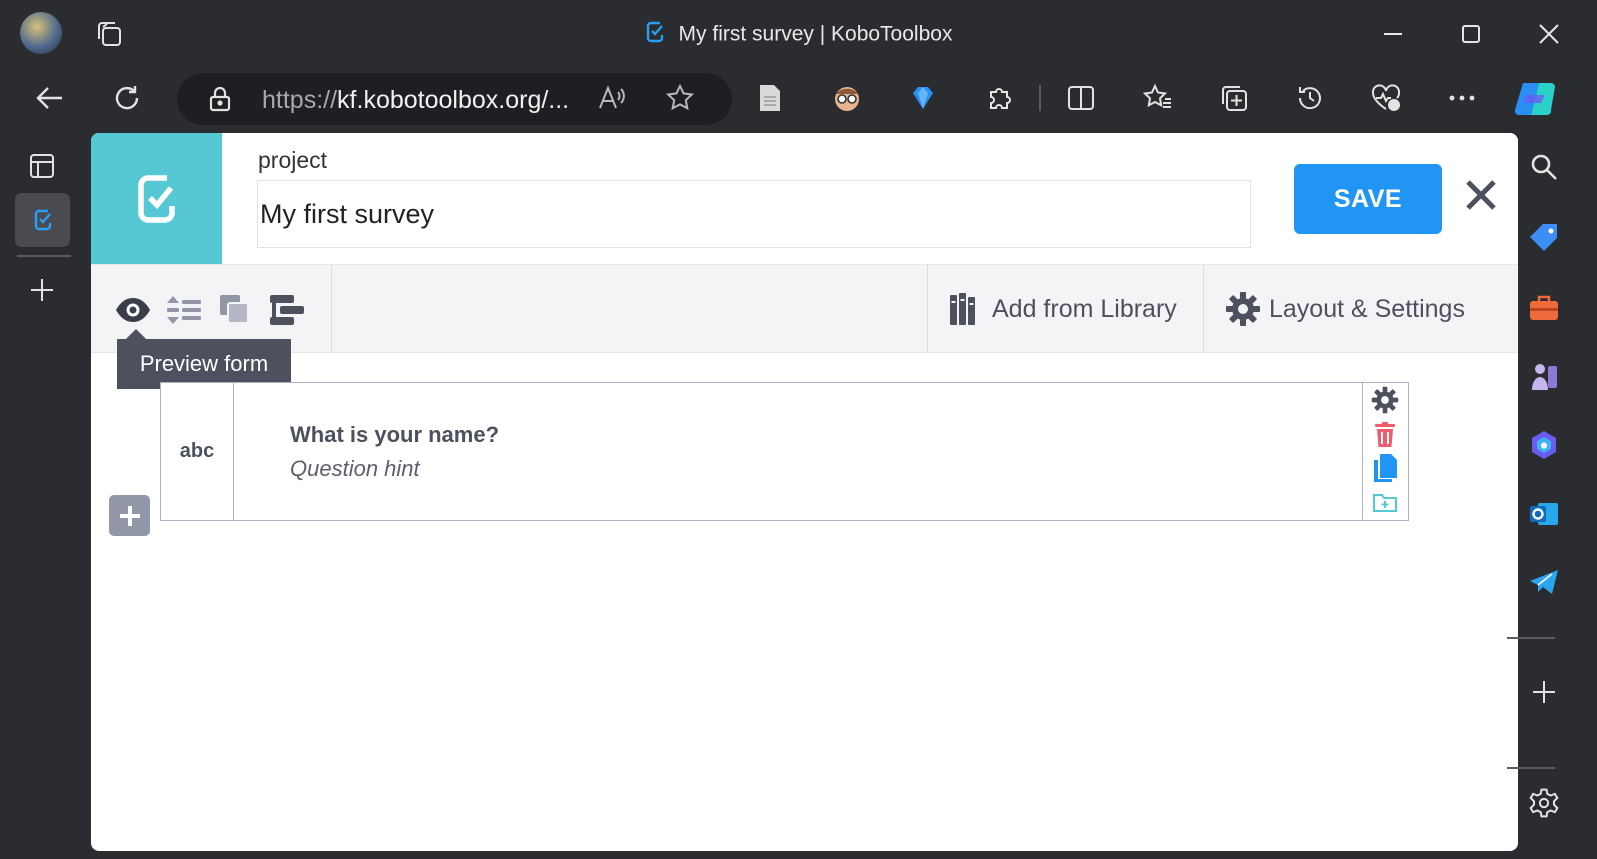 This screenshot has height=859, width=1597. I want to click on gear-icon, so click(1243, 309).